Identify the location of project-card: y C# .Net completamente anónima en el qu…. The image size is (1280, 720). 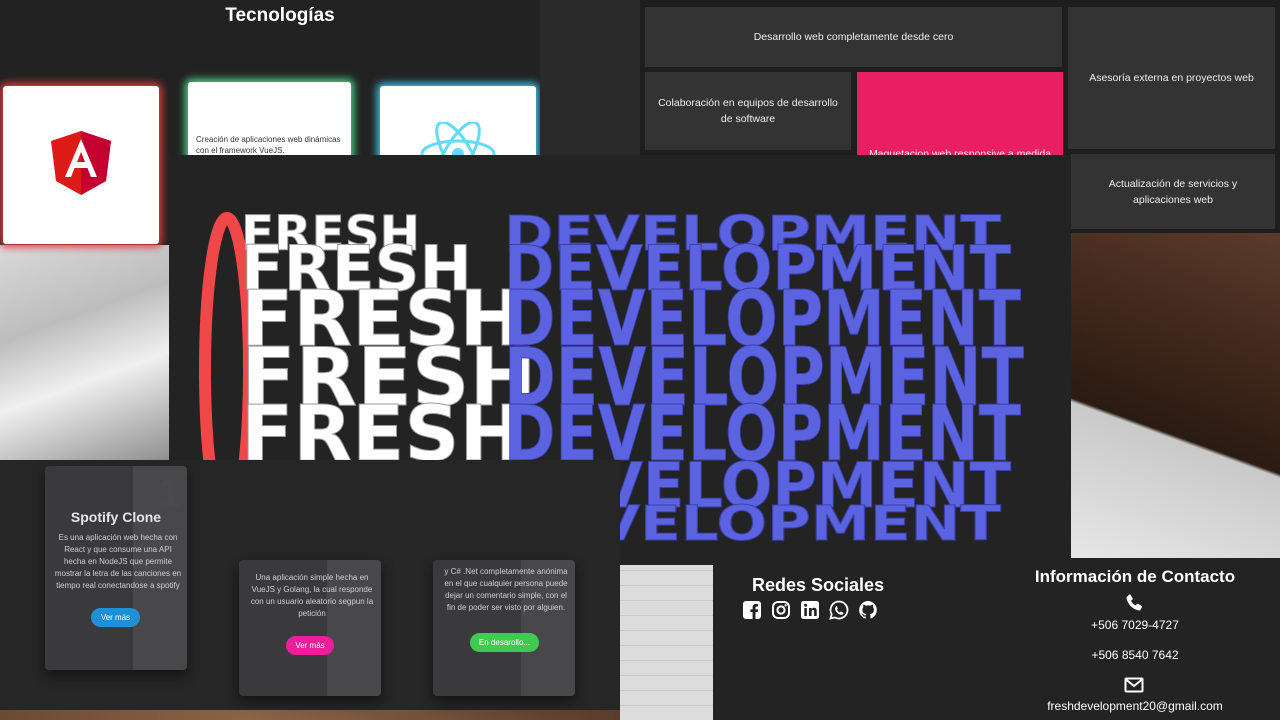
(504, 628).